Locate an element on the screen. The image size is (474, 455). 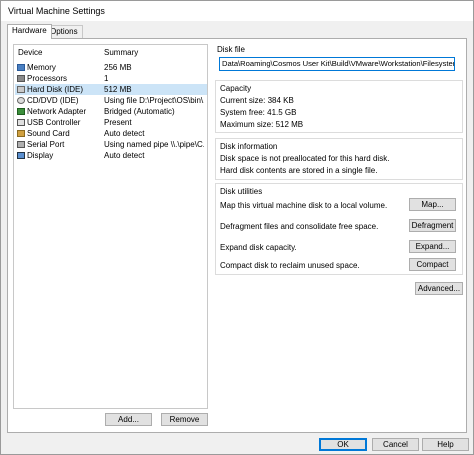
device-name: Display is located at coordinates (40, 155).